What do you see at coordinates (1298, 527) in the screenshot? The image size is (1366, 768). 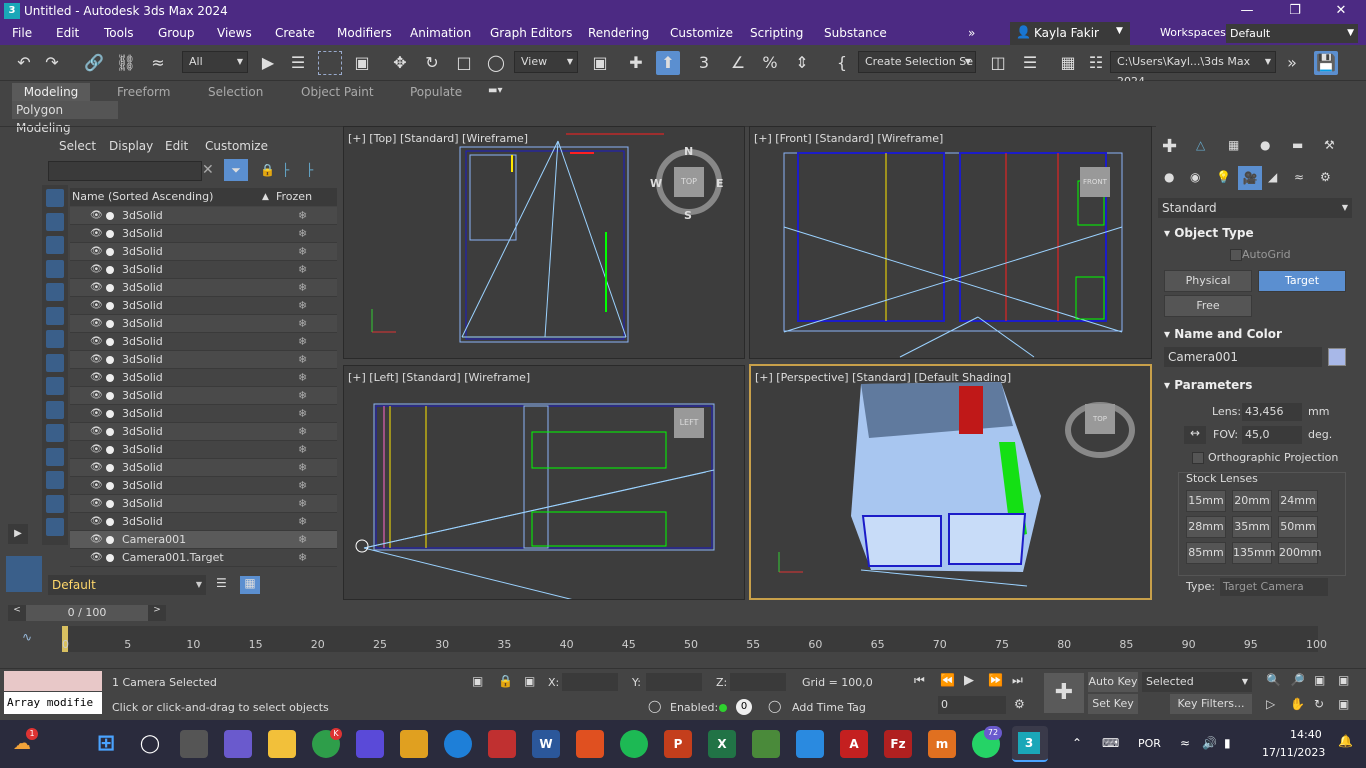 I see `lens-50mm-button: 50mm` at bounding box center [1298, 527].